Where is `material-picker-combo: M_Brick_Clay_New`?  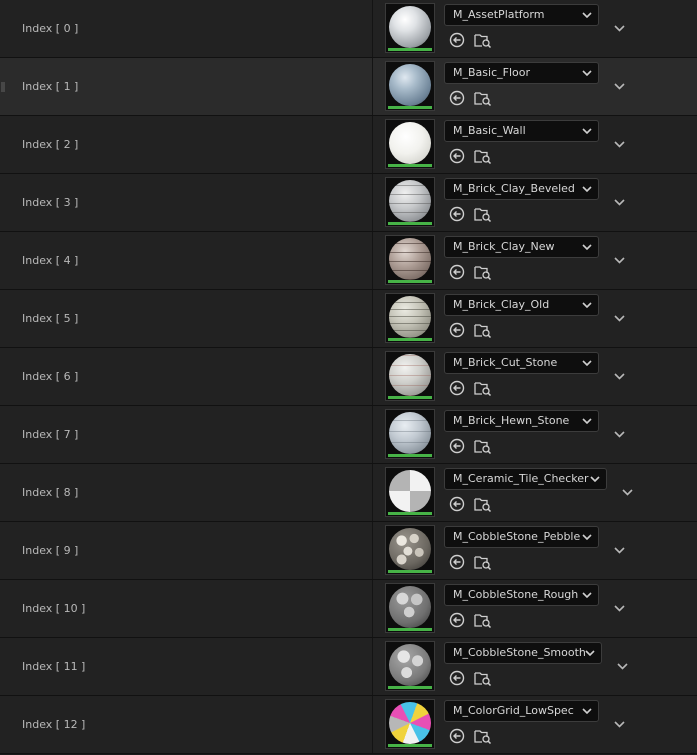
material-picker-combo: M_Brick_Clay_New is located at coordinates (521, 247).